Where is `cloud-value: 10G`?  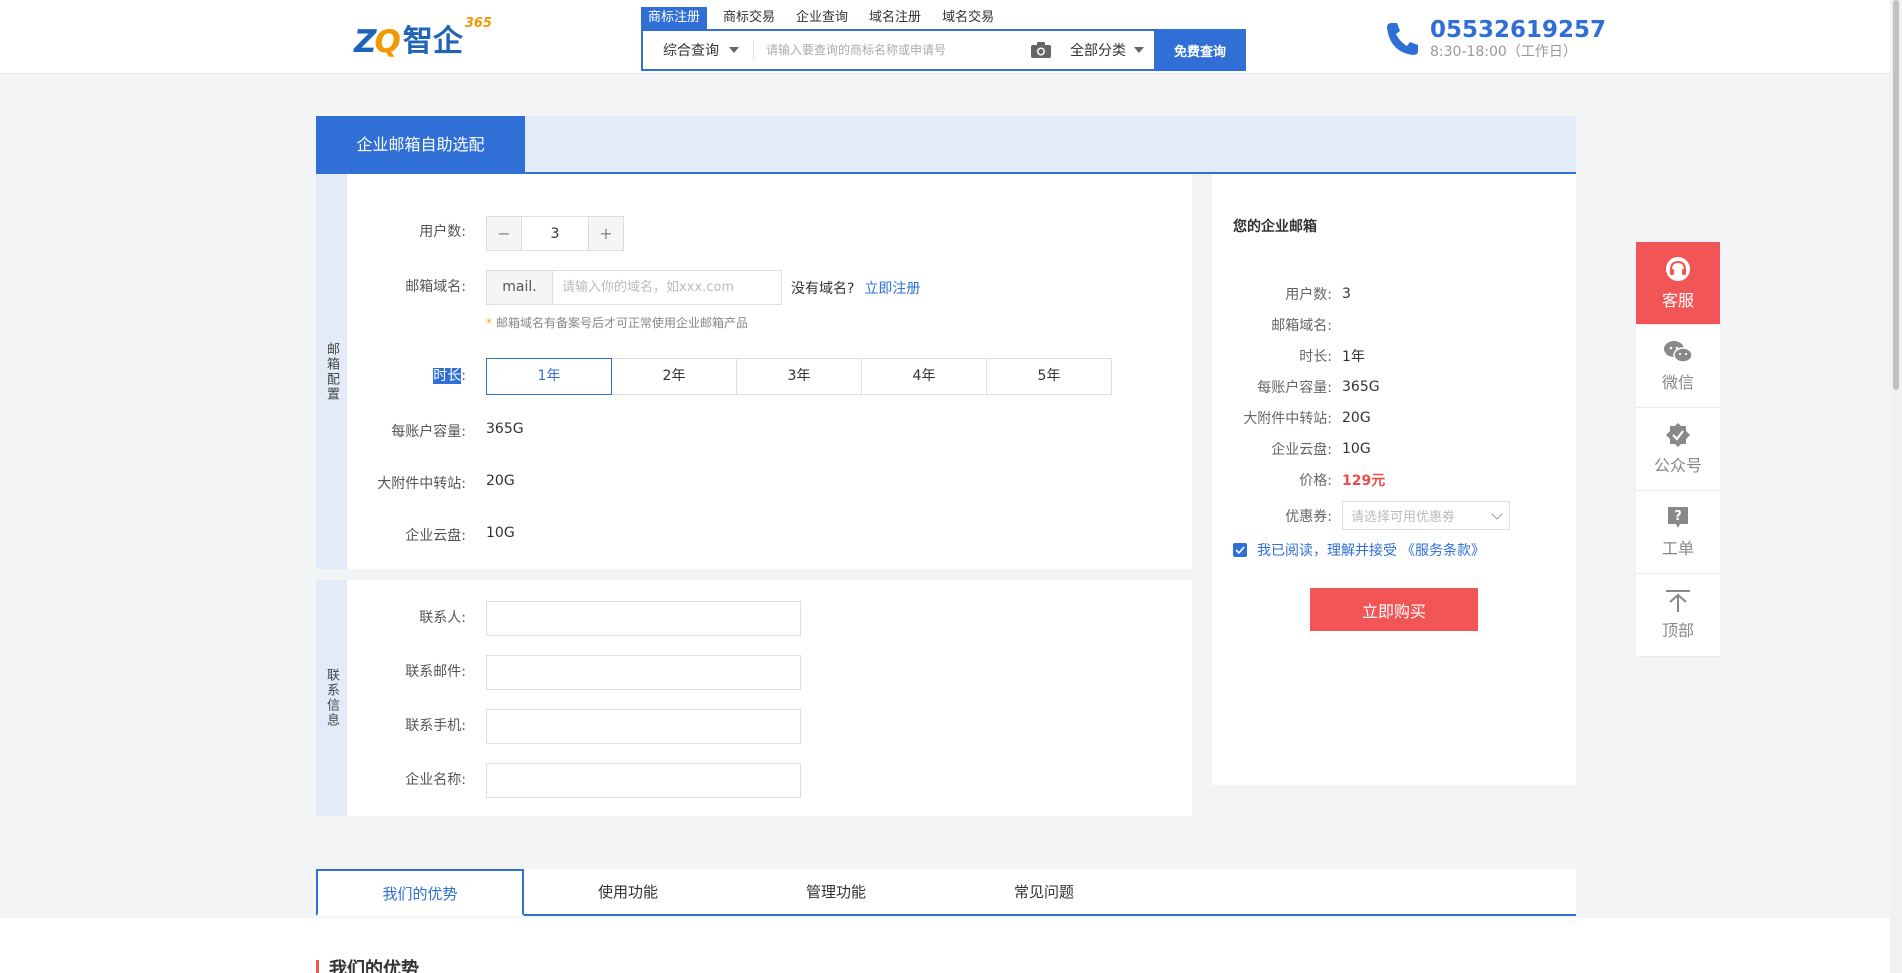 cloud-value: 10G is located at coordinates (500, 533).